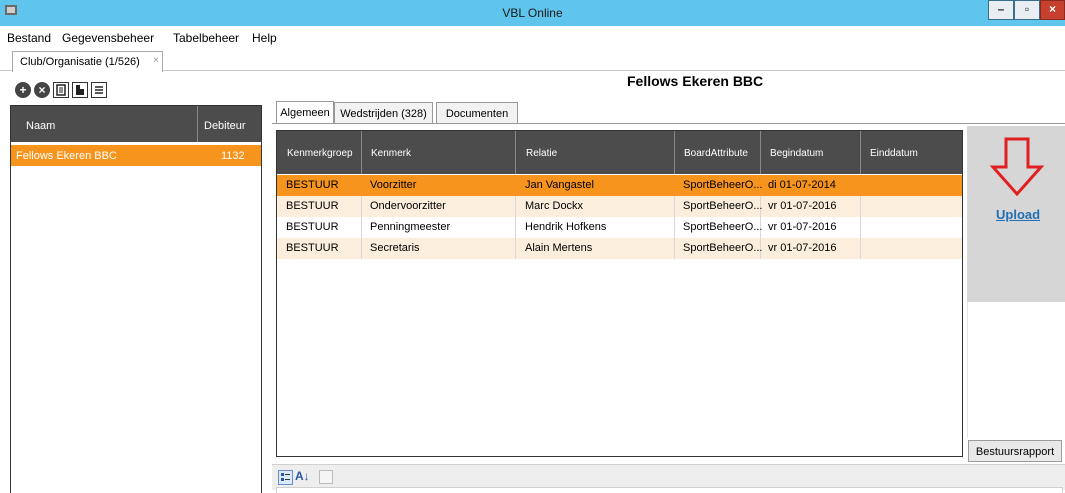 Image resolution: width=1065 pixels, height=493 pixels. Describe the element at coordinates (302, 476) in the screenshot. I see `sort-az-icon: A↓` at that location.